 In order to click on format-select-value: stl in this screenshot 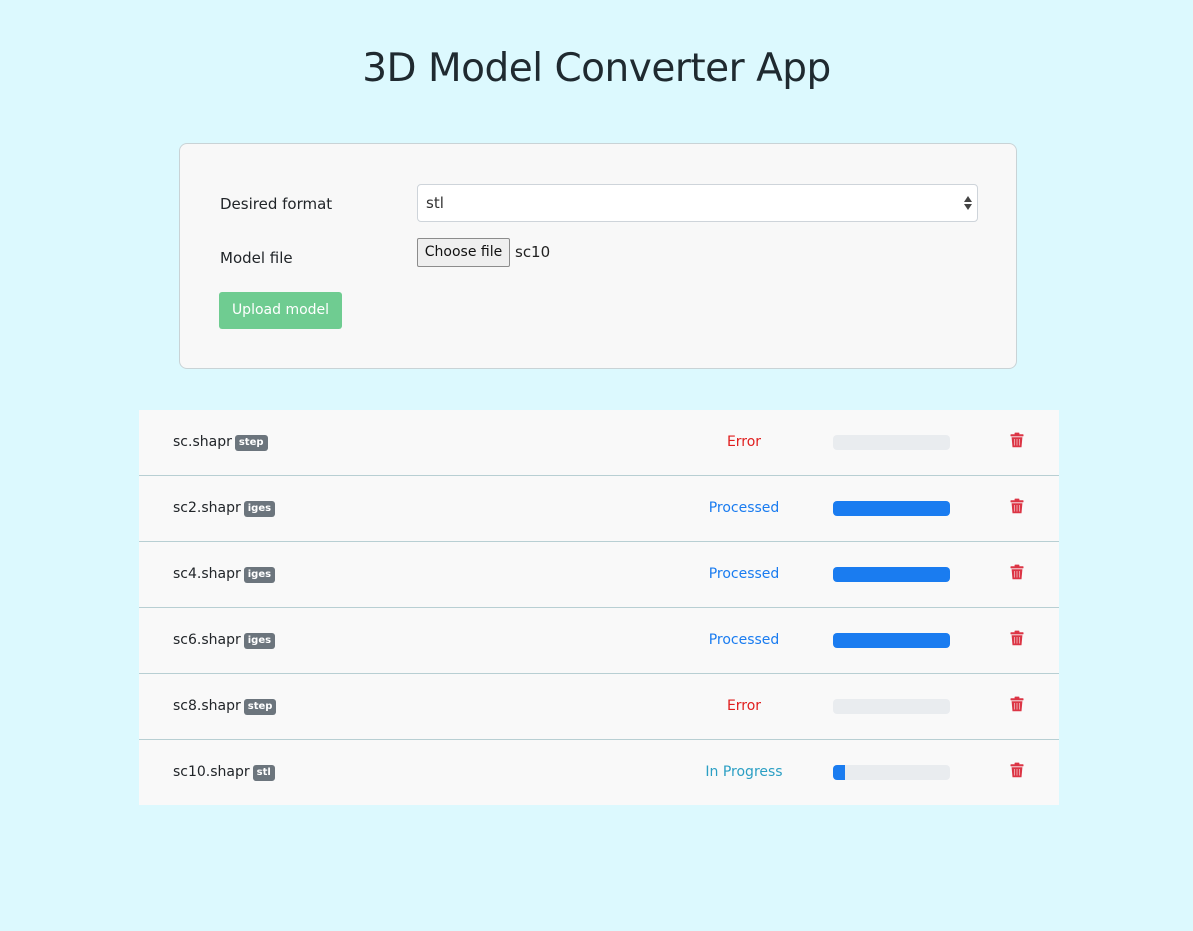, I will do `click(435, 203)`.